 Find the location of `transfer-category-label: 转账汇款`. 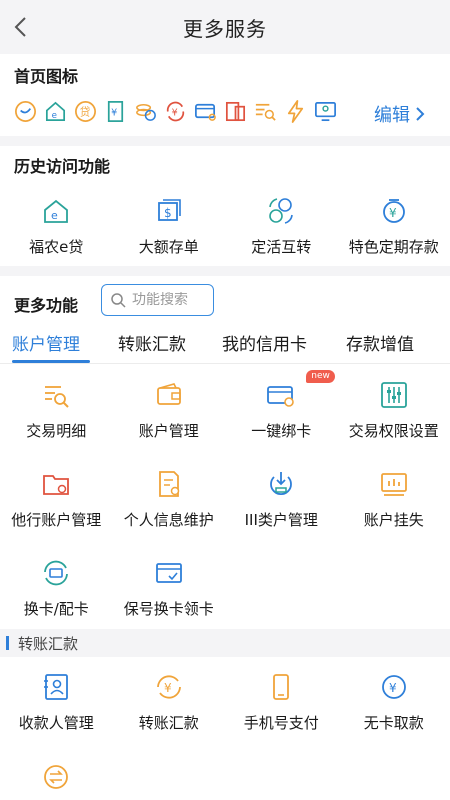

transfer-category-label: 转账汇款 is located at coordinates (48, 644).